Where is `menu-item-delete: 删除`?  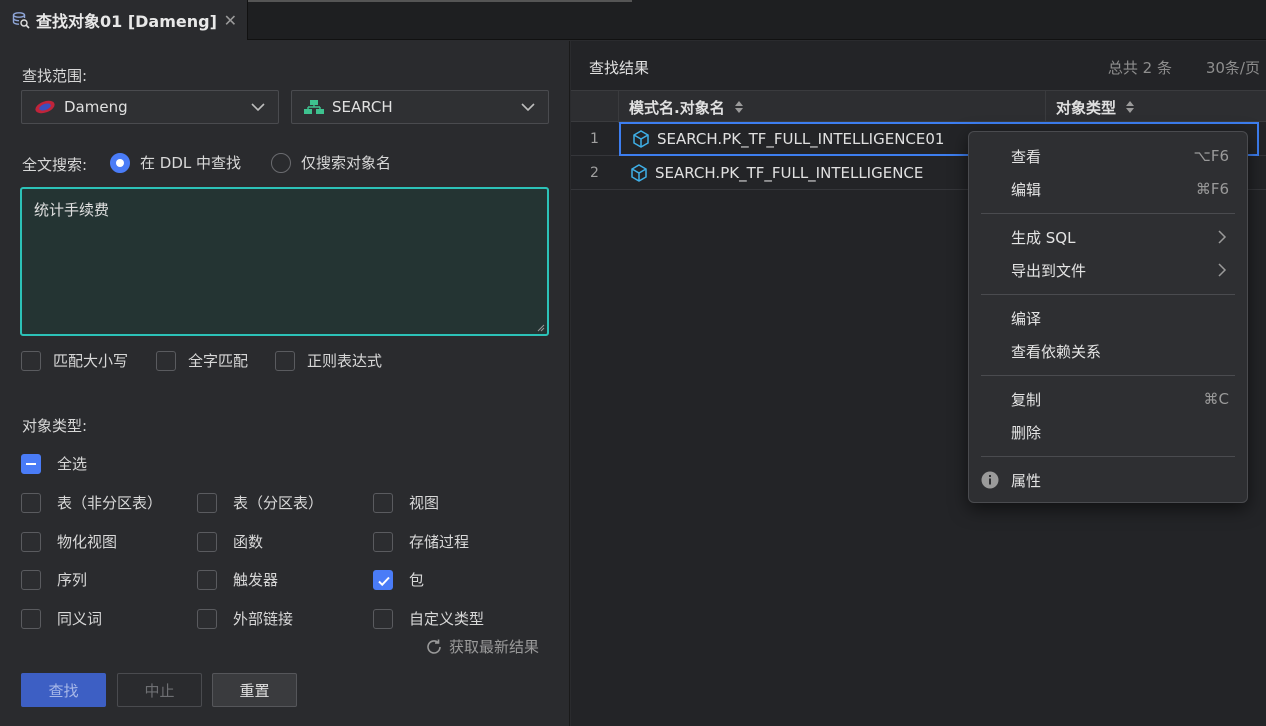 menu-item-delete: 删除 is located at coordinates (1108, 432).